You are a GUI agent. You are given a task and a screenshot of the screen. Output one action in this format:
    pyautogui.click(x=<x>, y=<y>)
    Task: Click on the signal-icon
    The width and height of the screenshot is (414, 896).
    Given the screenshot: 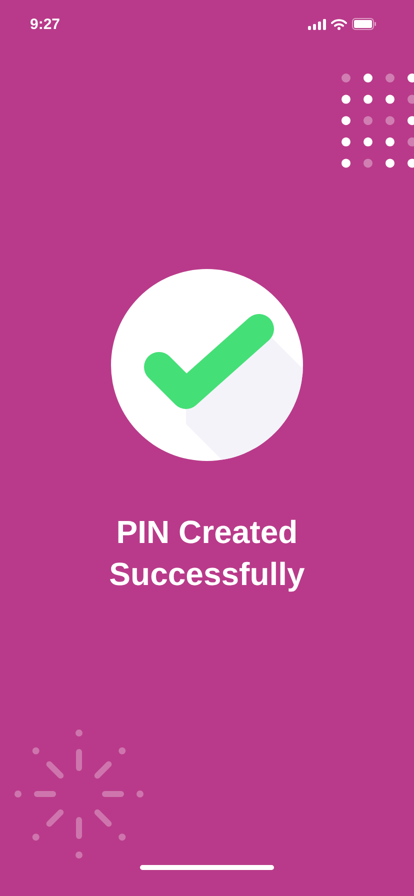 What is the action you would take?
    pyautogui.click(x=317, y=24)
    